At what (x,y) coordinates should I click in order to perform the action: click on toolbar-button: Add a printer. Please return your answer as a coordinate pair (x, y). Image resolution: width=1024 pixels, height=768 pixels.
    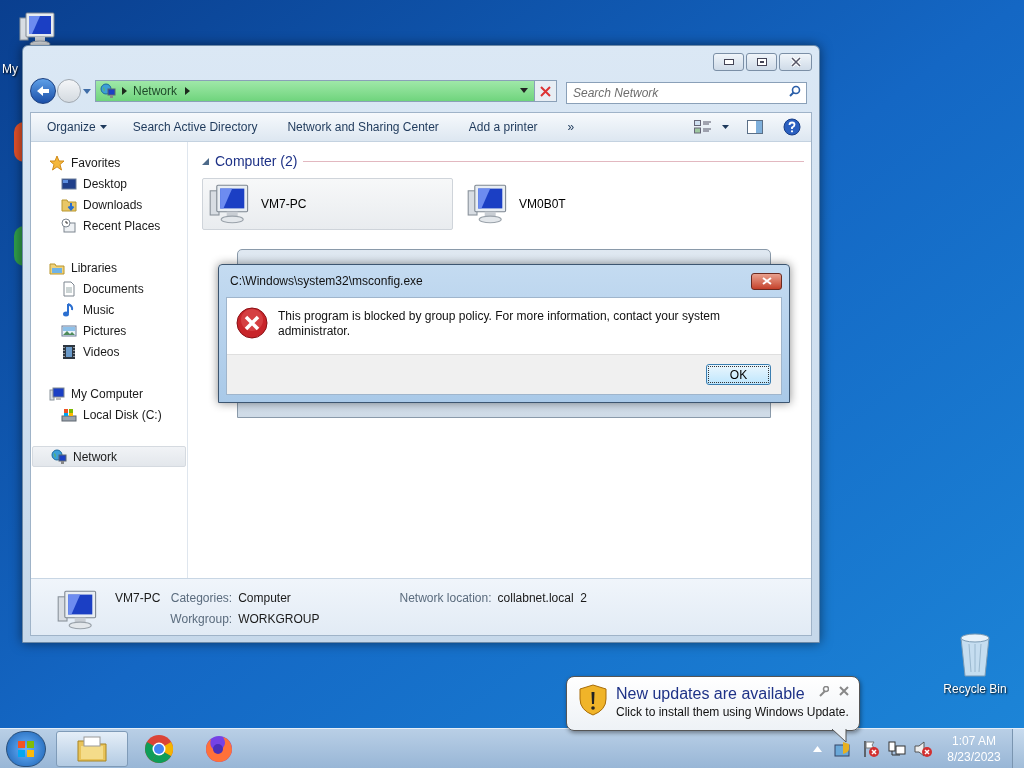
    Looking at the image, I should click on (503, 127).